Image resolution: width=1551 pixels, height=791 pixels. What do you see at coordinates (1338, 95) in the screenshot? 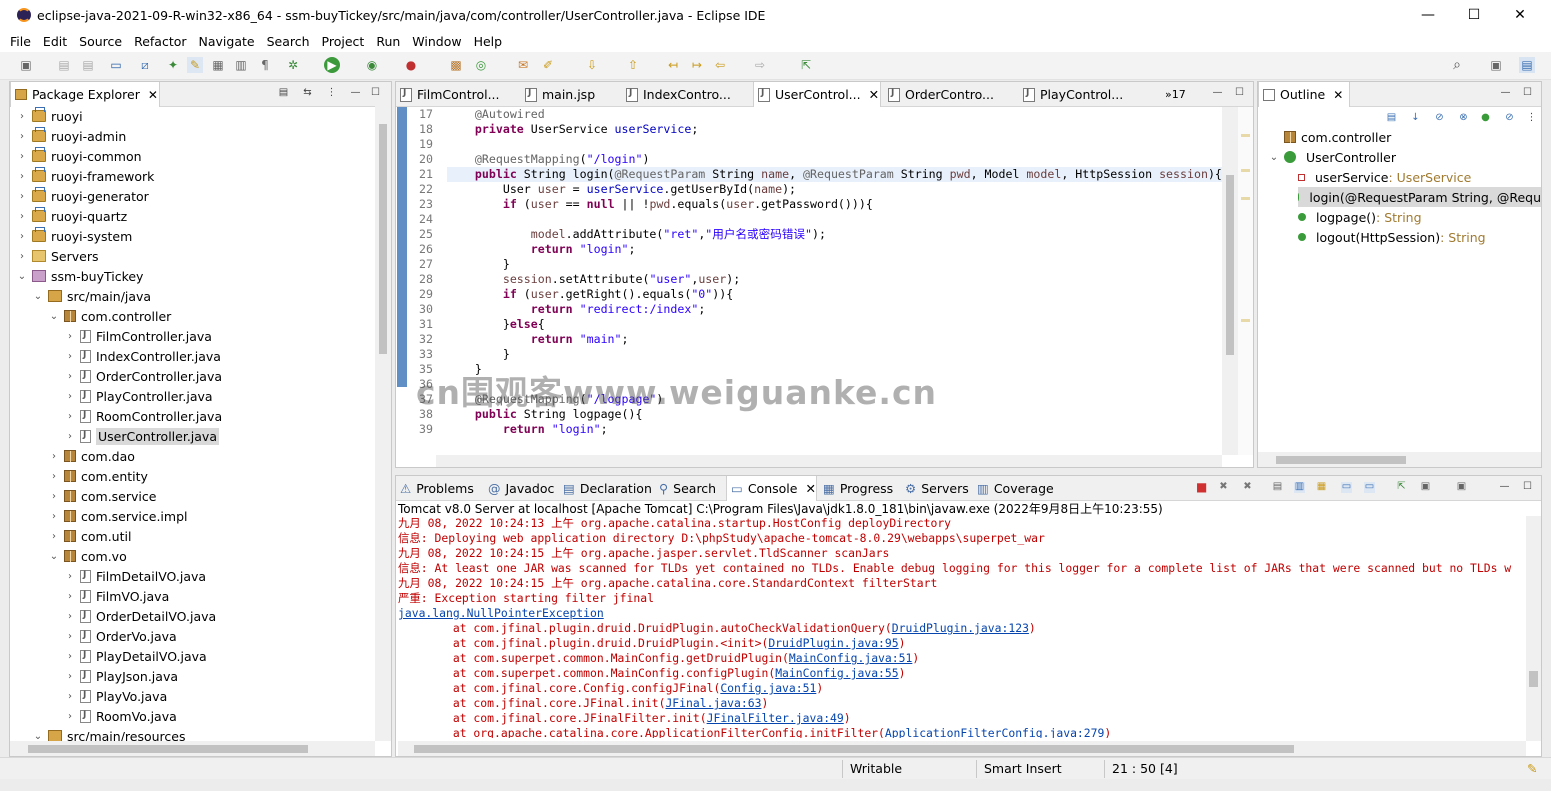
I see `close-outline-icon: ✕` at bounding box center [1338, 95].